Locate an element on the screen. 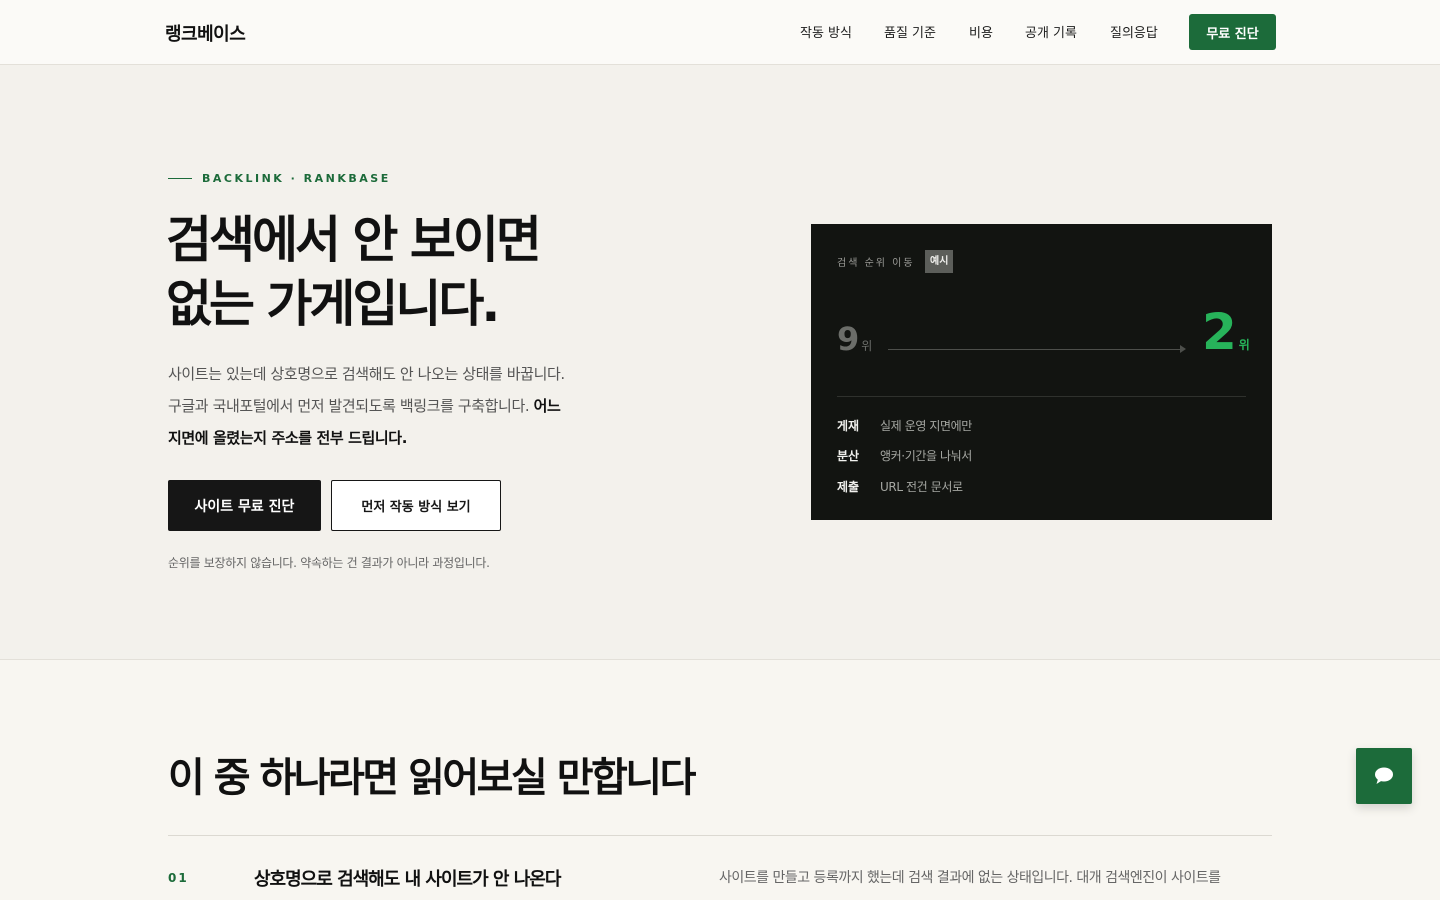 This screenshot has width=1440, height=900. card-row-key: 제출 is located at coordinates (848, 487).